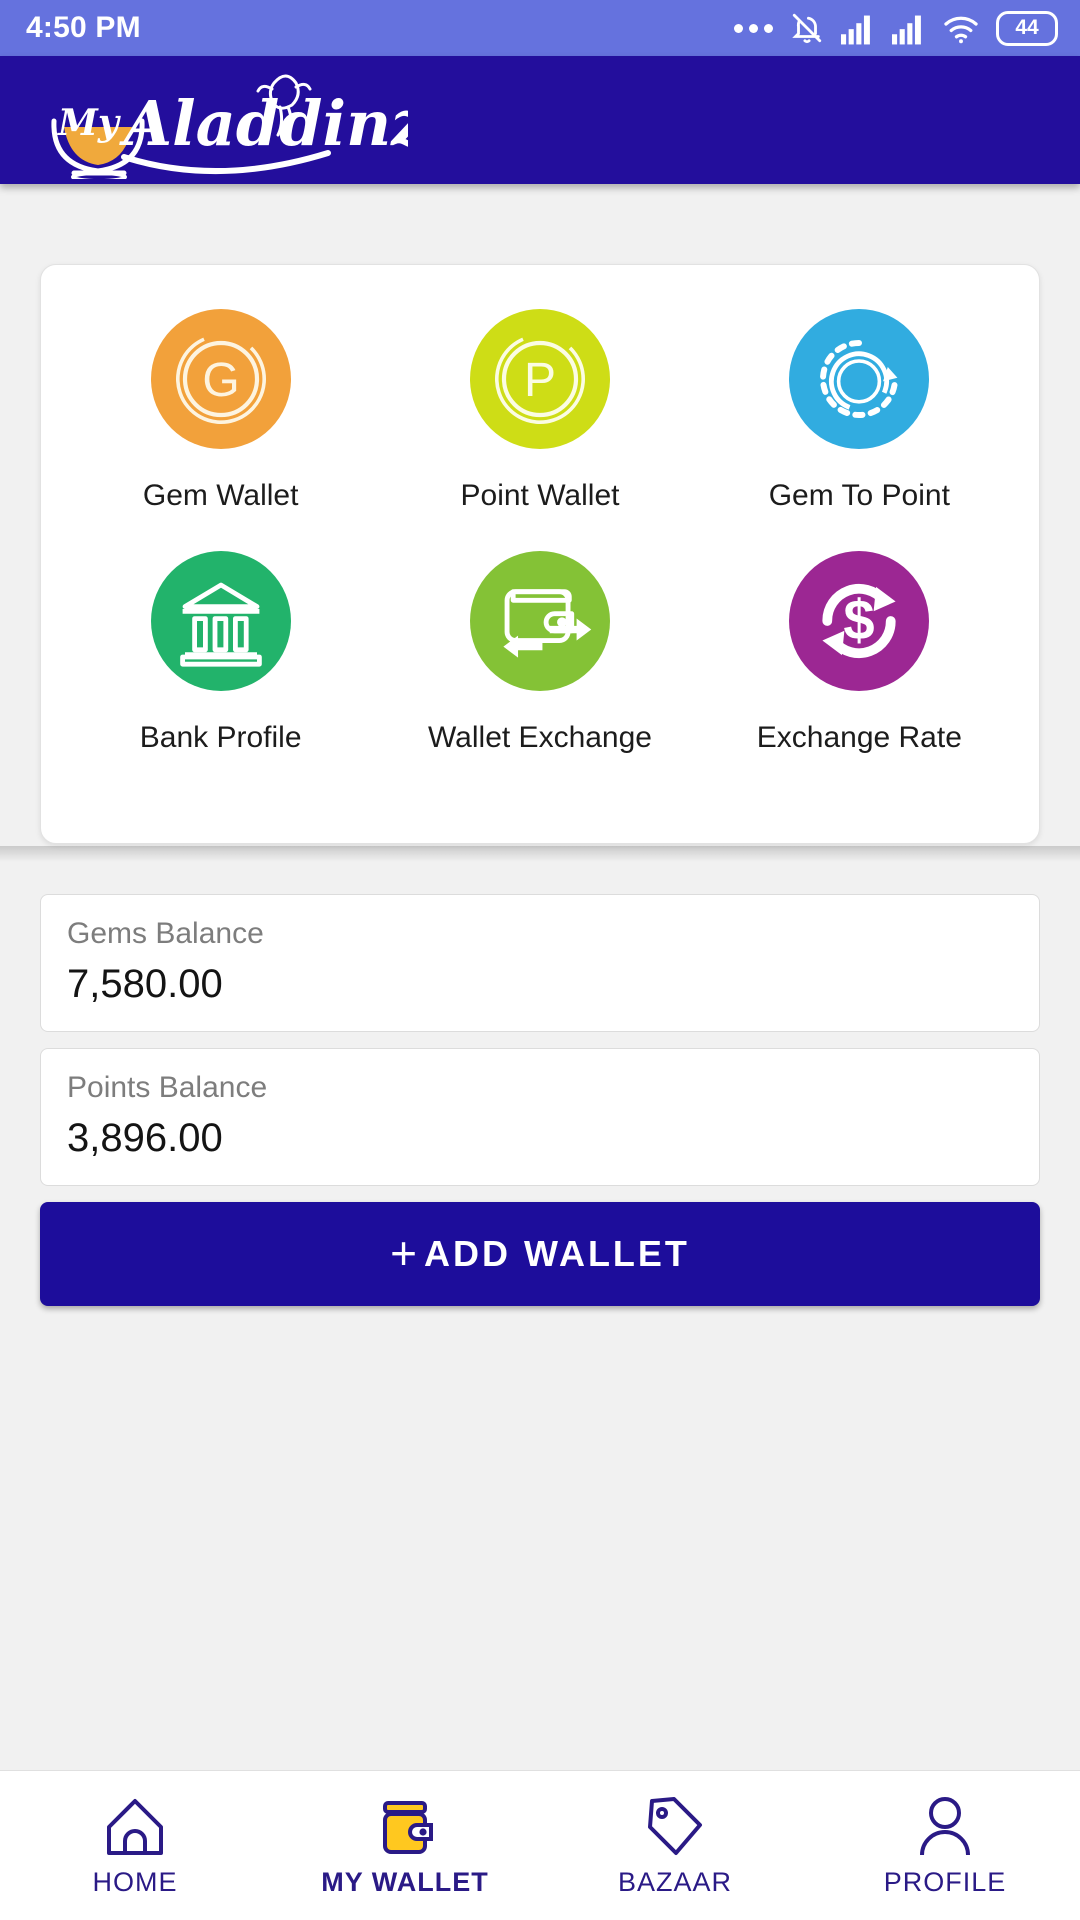 This screenshot has width=1080, height=1920. I want to click on gems-balance-field: Gems Balance 7,580.00, so click(540, 963).